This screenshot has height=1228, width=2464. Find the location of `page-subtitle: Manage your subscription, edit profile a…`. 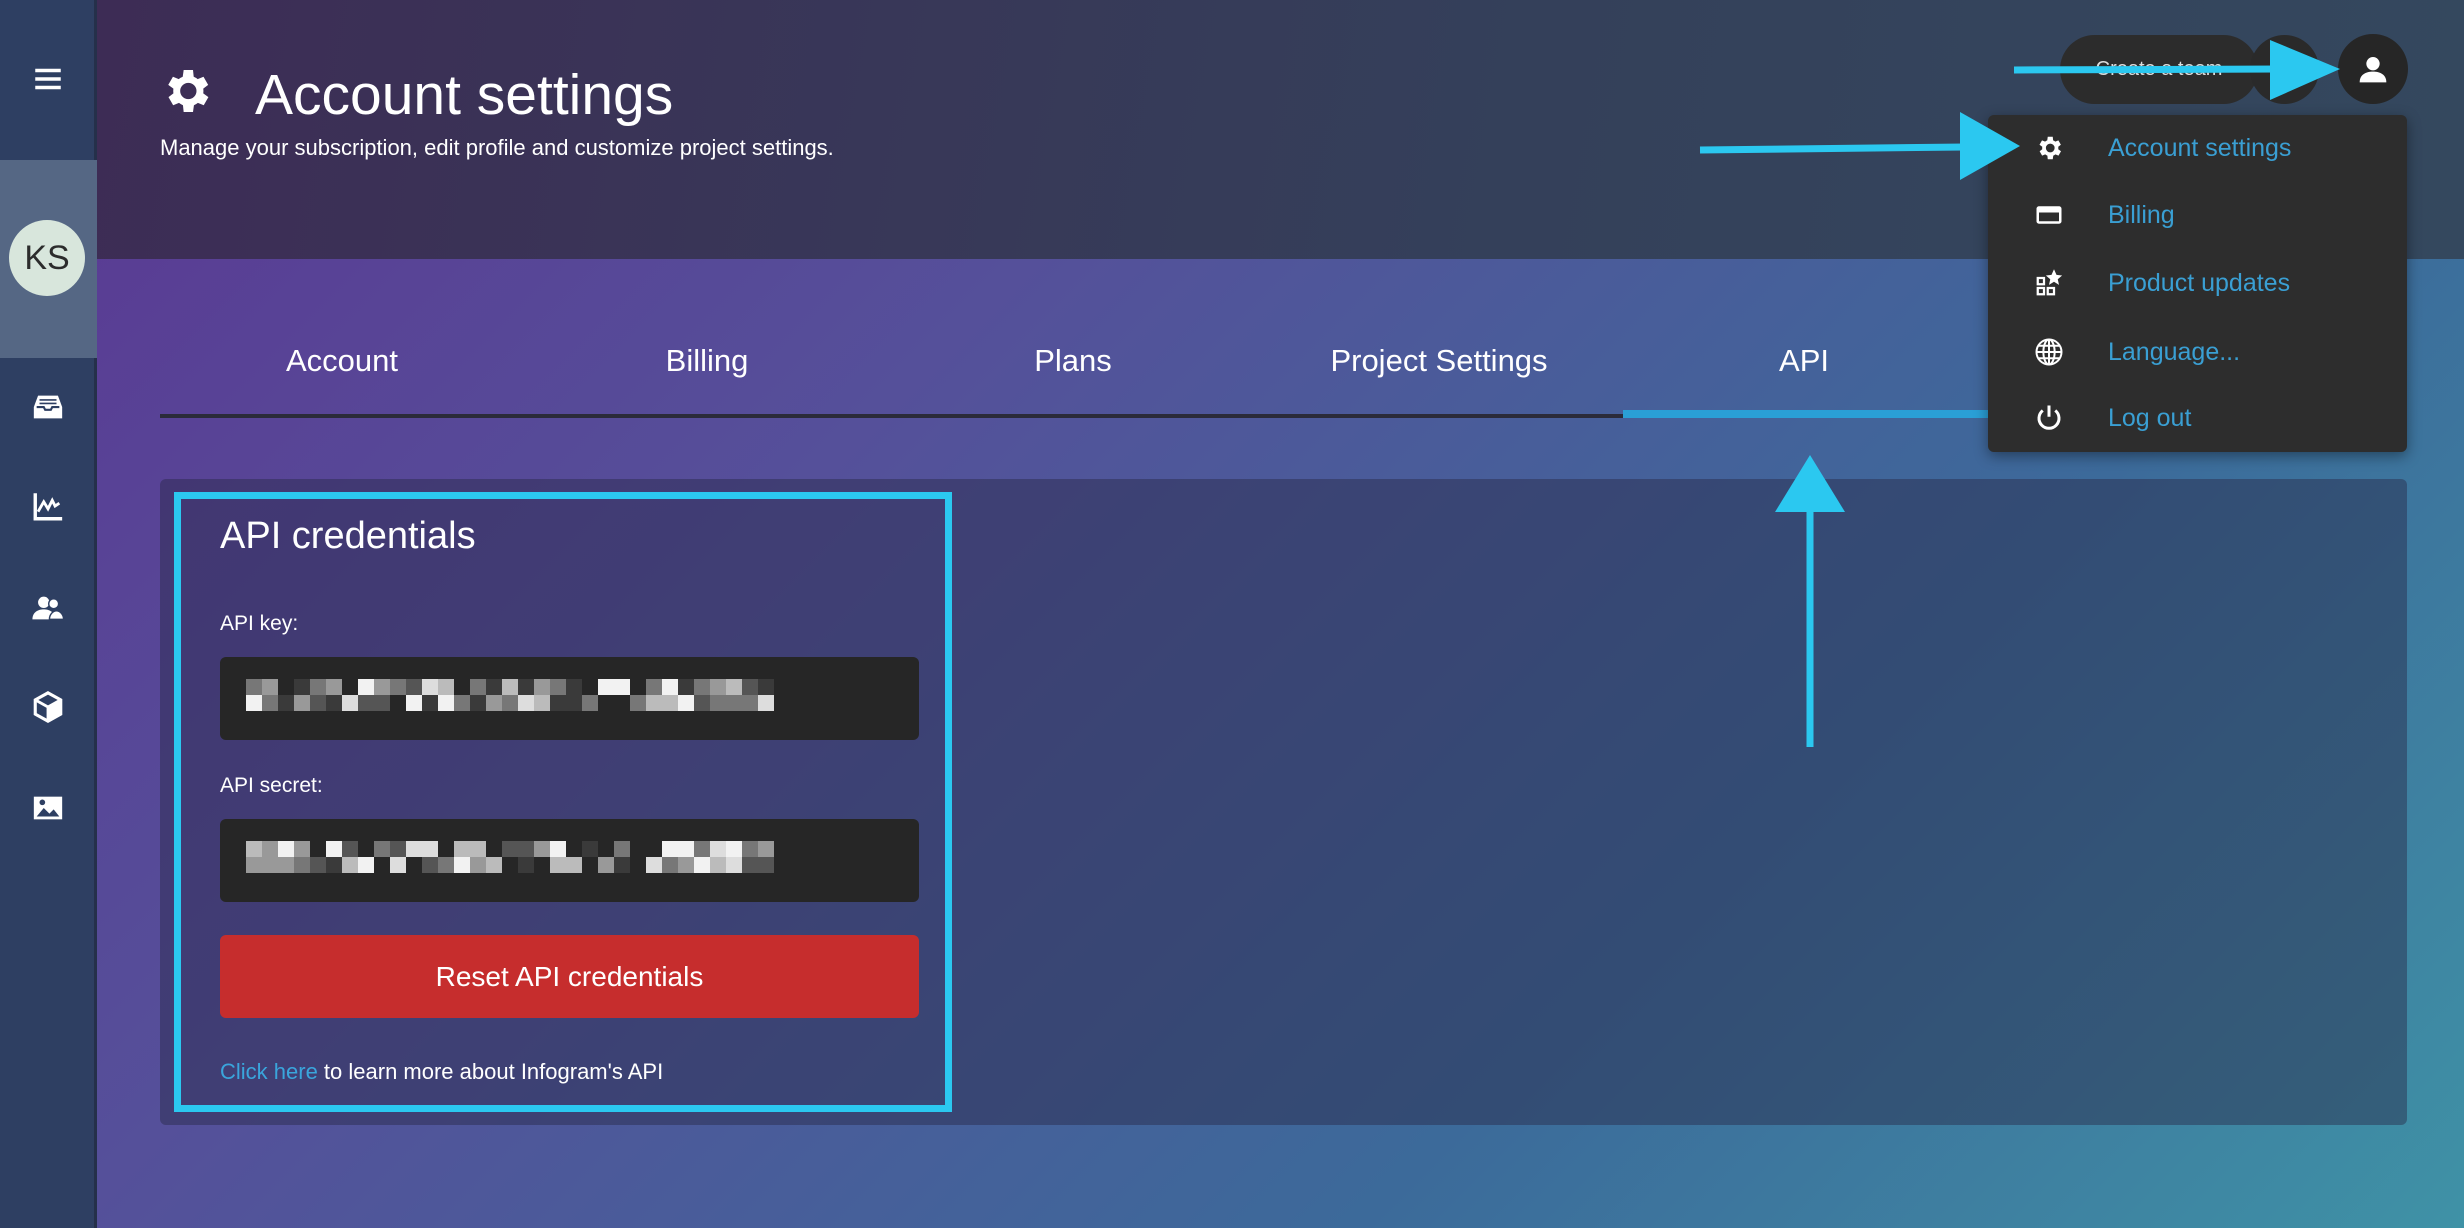

page-subtitle: Manage your subscription, edit profile a… is located at coordinates (497, 147).